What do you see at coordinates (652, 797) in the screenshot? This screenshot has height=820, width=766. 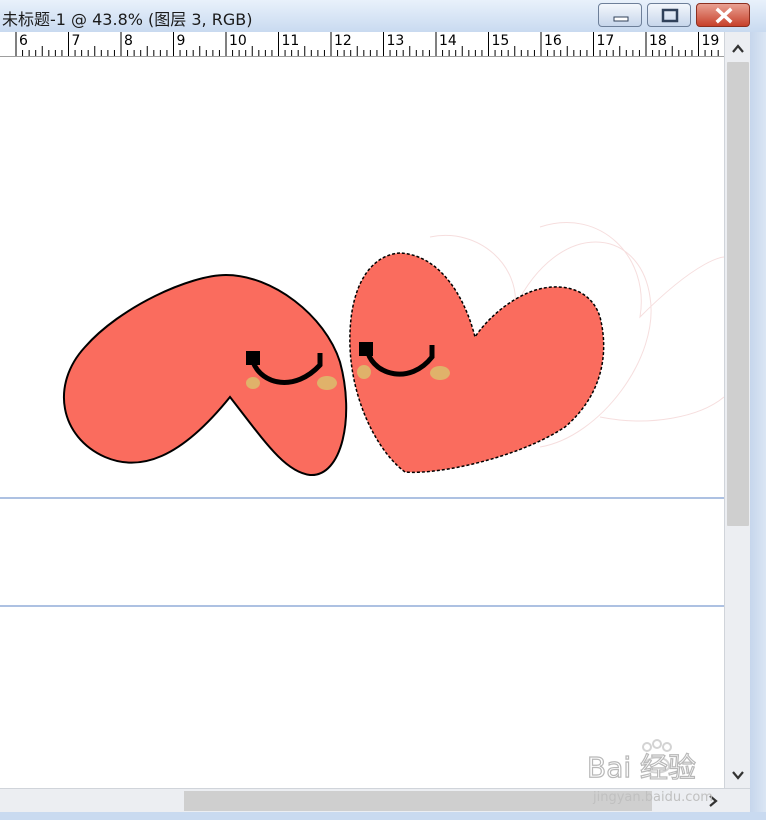 I see `watermark-url: jingyan.baidu.com` at bounding box center [652, 797].